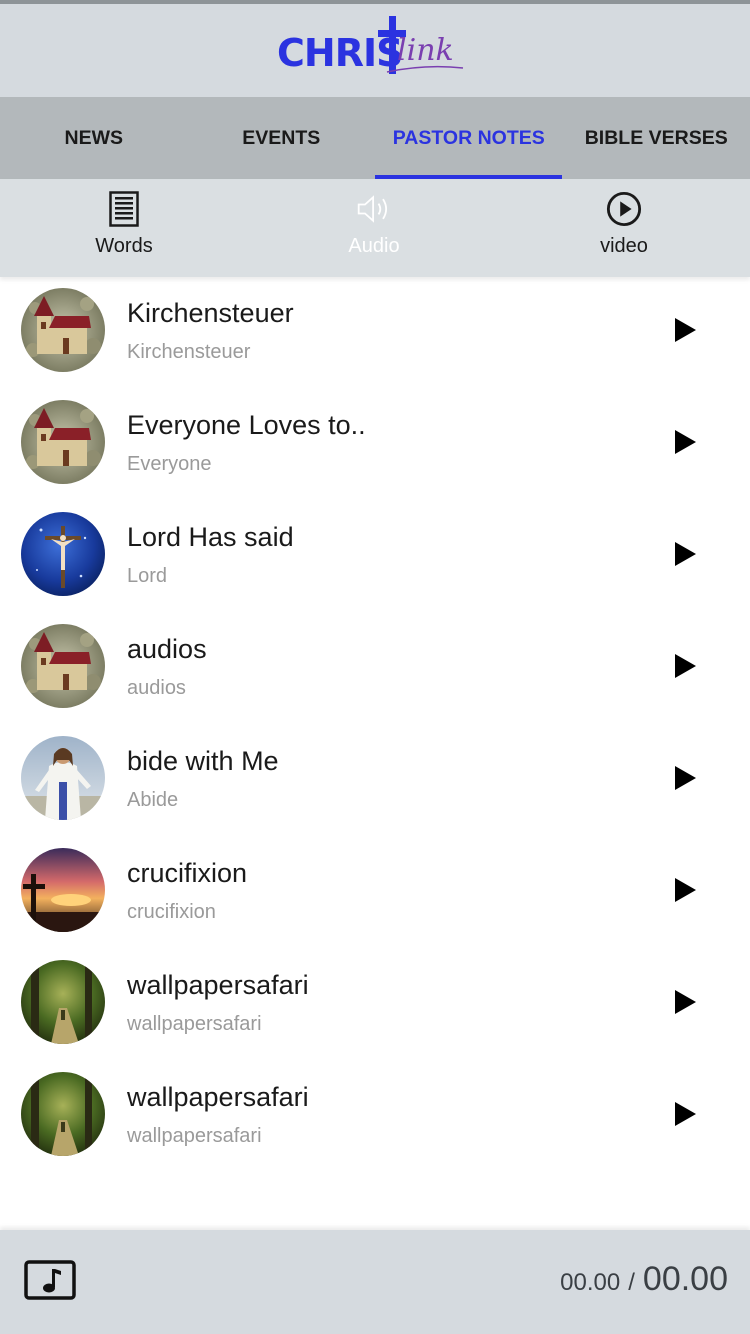  What do you see at coordinates (147, 576) in the screenshot?
I see `item-subtitle: Lord` at bounding box center [147, 576].